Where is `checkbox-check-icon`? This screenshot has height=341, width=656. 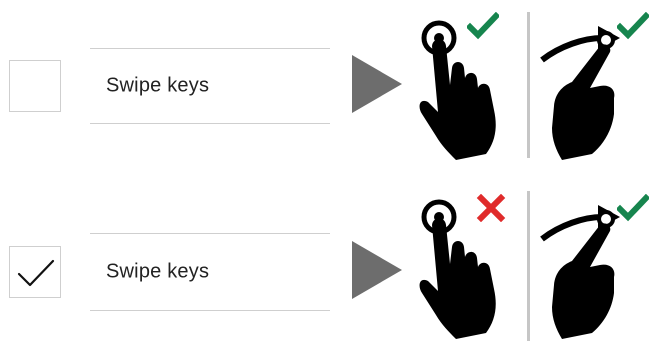 checkbox-check-icon is located at coordinates (36, 273).